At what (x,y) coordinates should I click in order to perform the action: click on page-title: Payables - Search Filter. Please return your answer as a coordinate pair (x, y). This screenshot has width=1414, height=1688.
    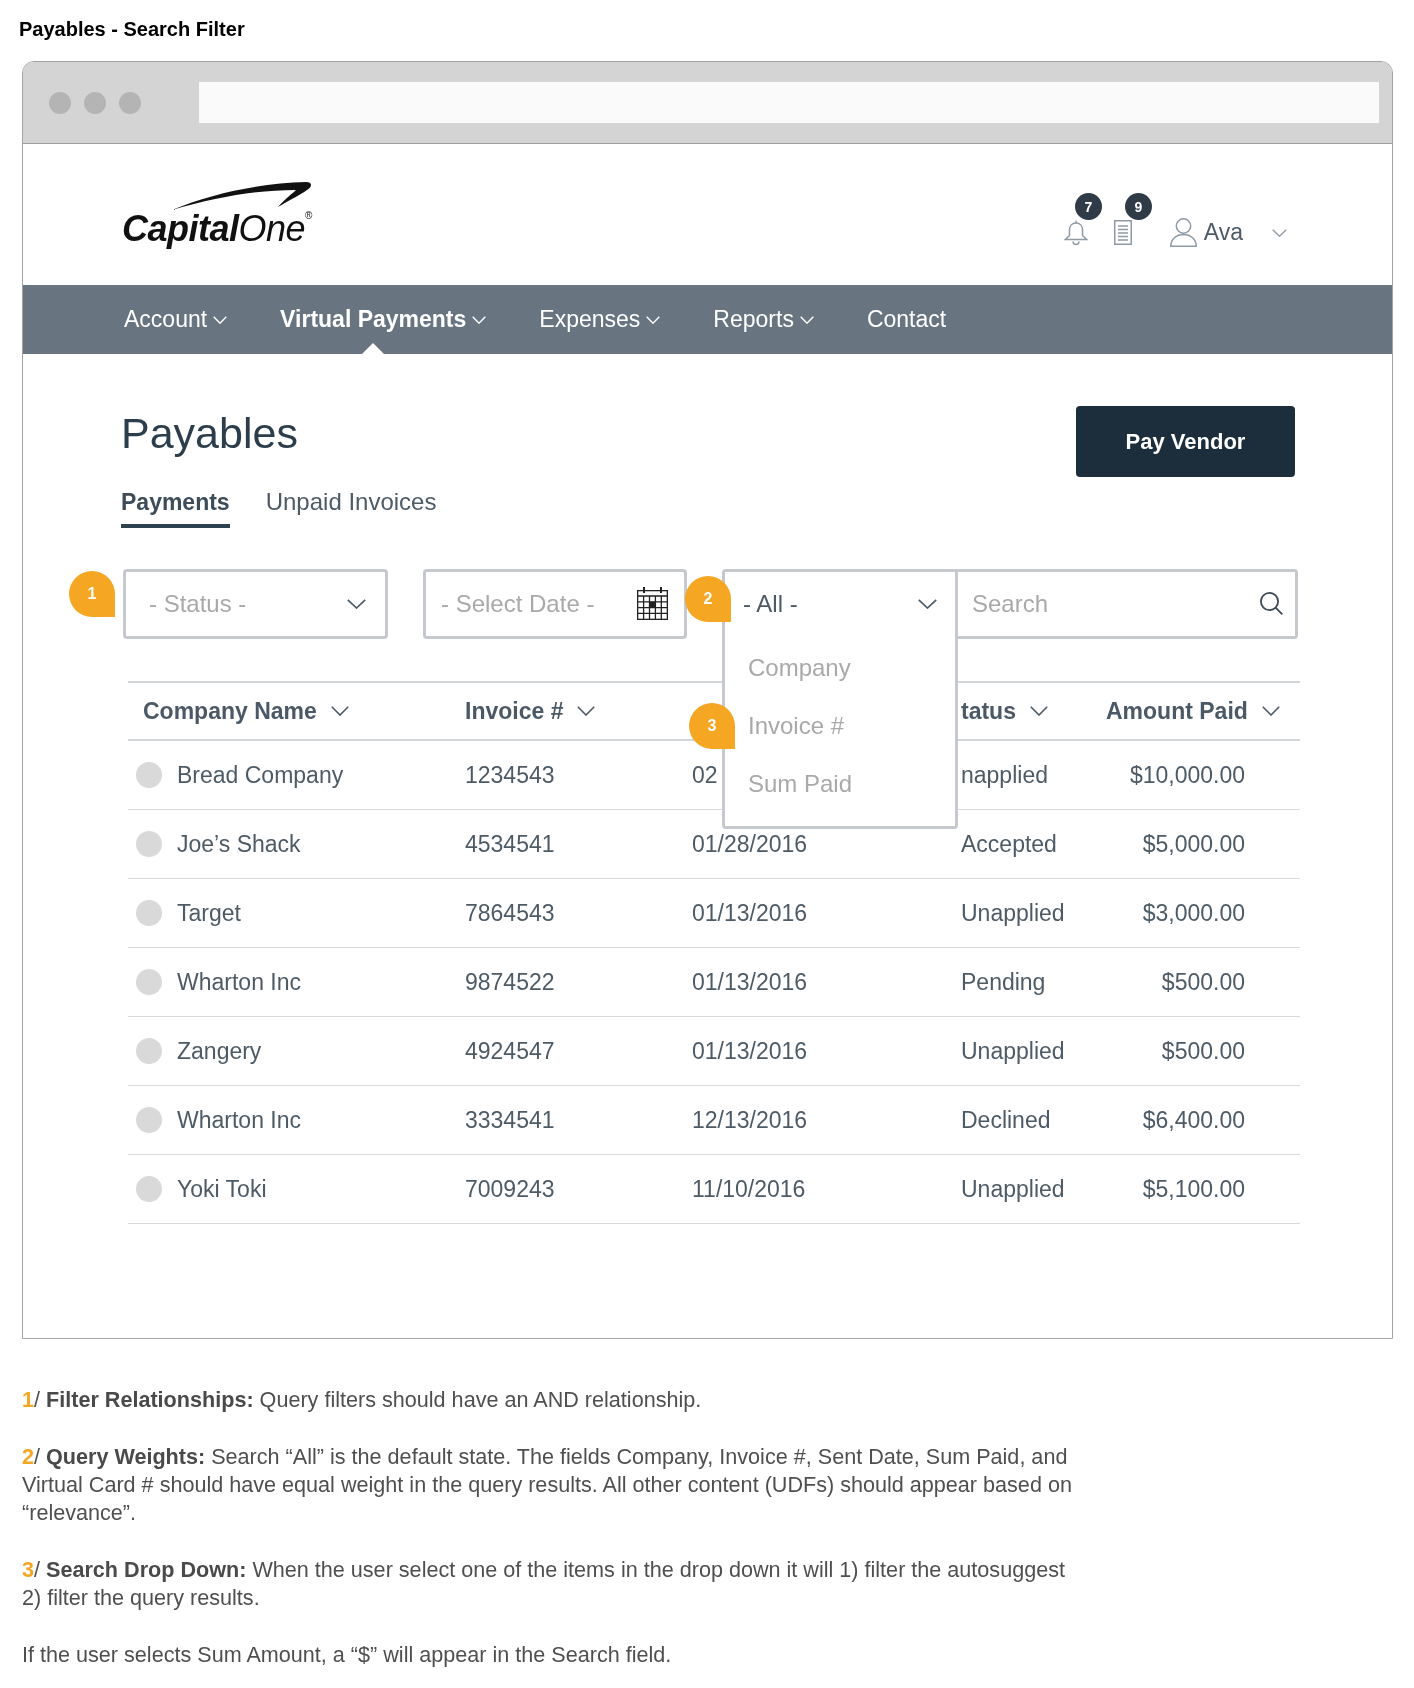
    Looking at the image, I should click on (131, 28).